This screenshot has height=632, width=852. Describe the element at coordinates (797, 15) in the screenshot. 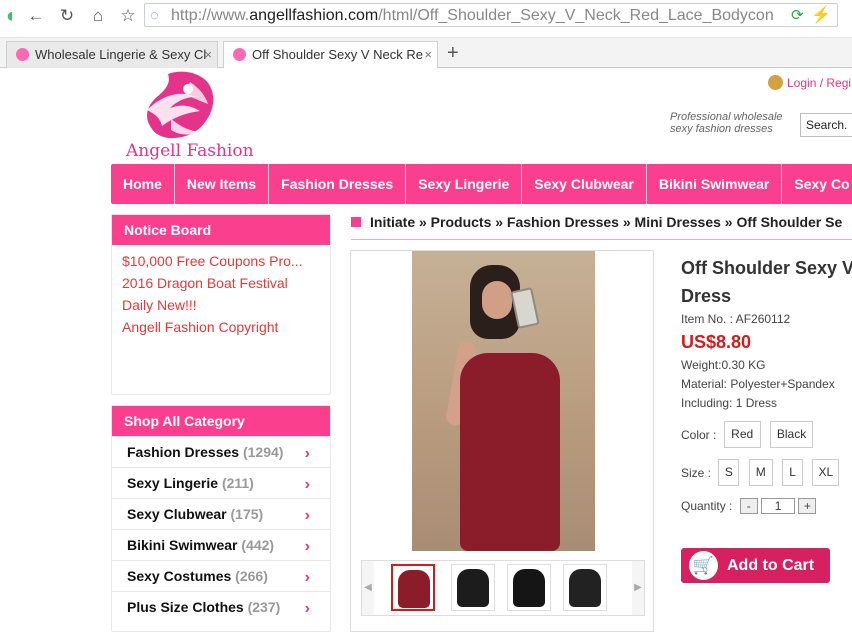

I see `refresh-extension-icon: ⟳` at that location.